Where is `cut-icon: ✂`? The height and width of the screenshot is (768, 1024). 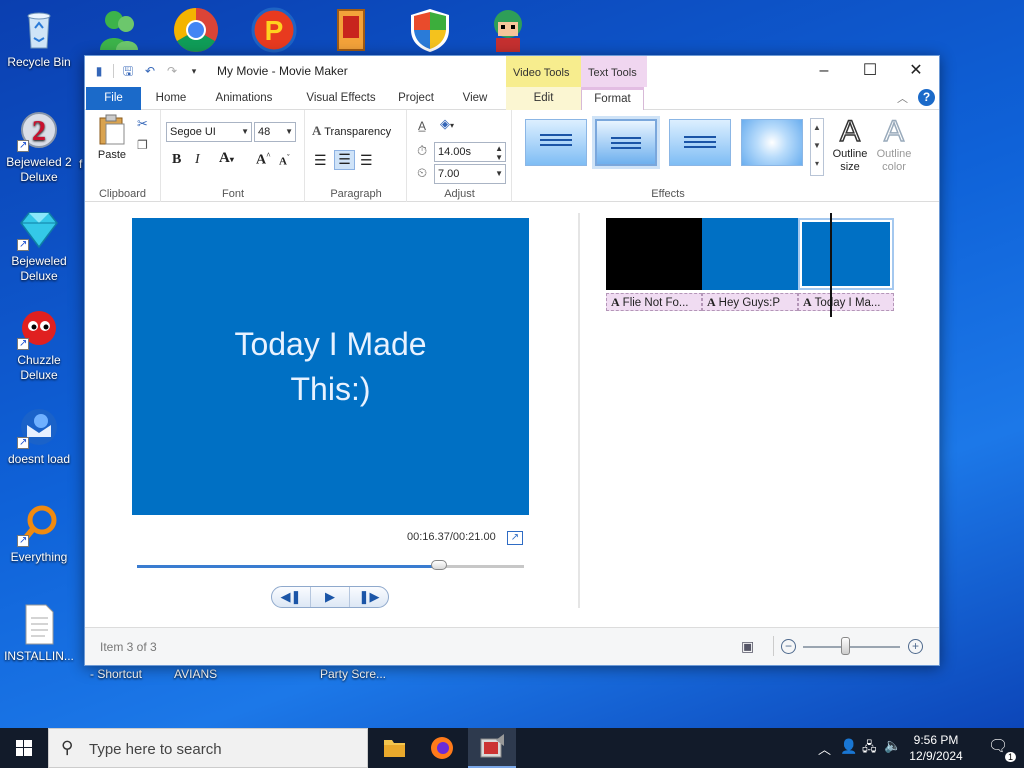 cut-icon: ✂ is located at coordinates (142, 124).